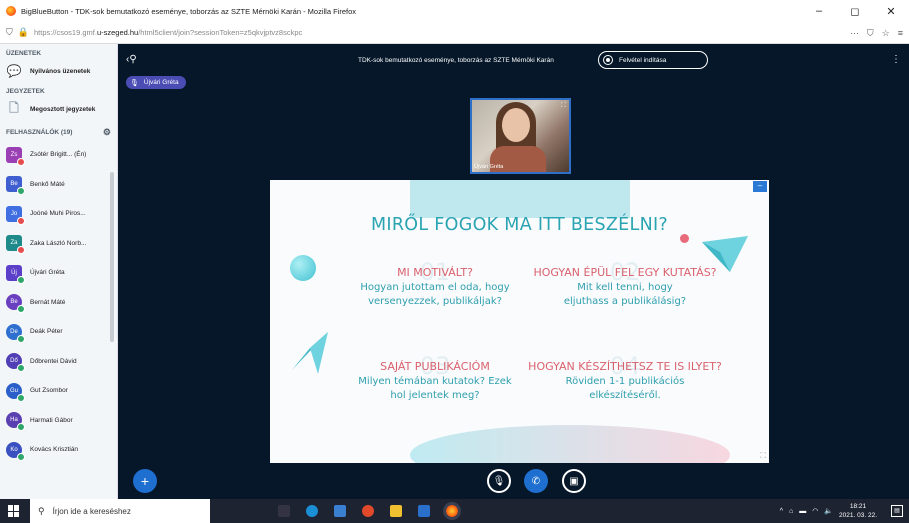 Image resolution: width=909 pixels, height=523 pixels. I want to click on user-name: Gut Zsombor, so click(49, 391).